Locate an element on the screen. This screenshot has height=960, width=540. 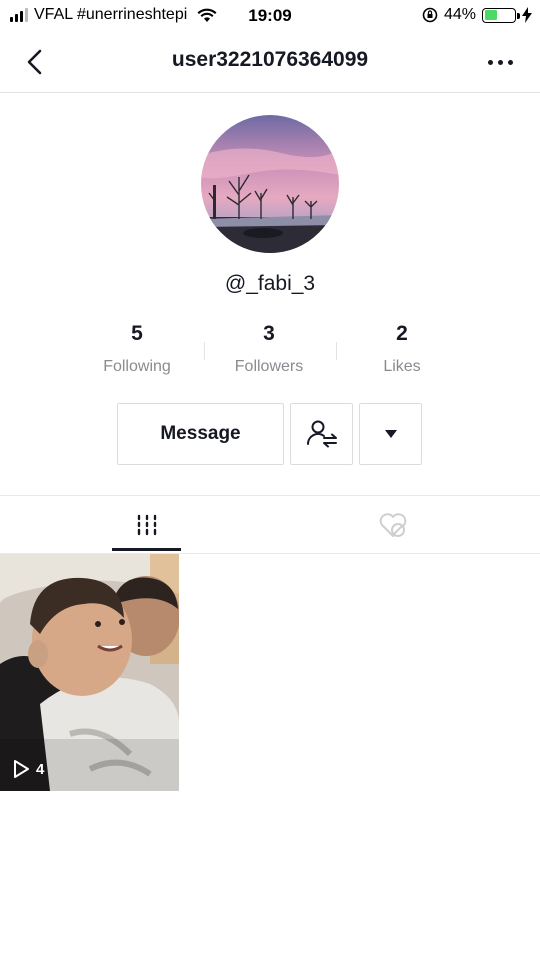
stat-likes: 2 Likes is located at coordinates (402, 349).